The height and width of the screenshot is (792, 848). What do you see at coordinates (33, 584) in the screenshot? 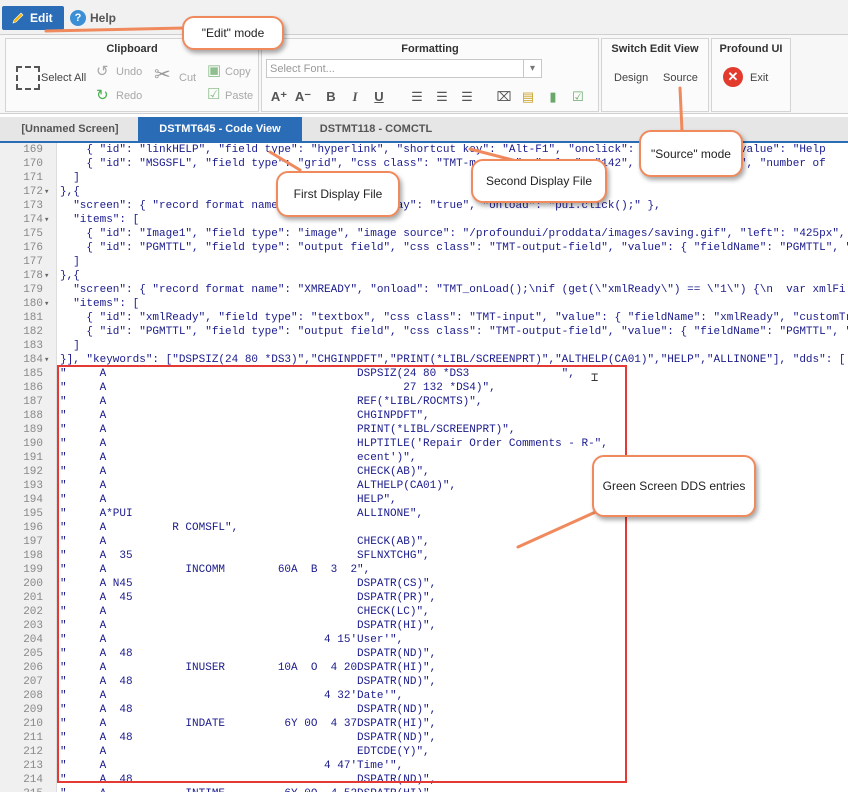
I see `line-number: 200` at bounding box center [33, 584].